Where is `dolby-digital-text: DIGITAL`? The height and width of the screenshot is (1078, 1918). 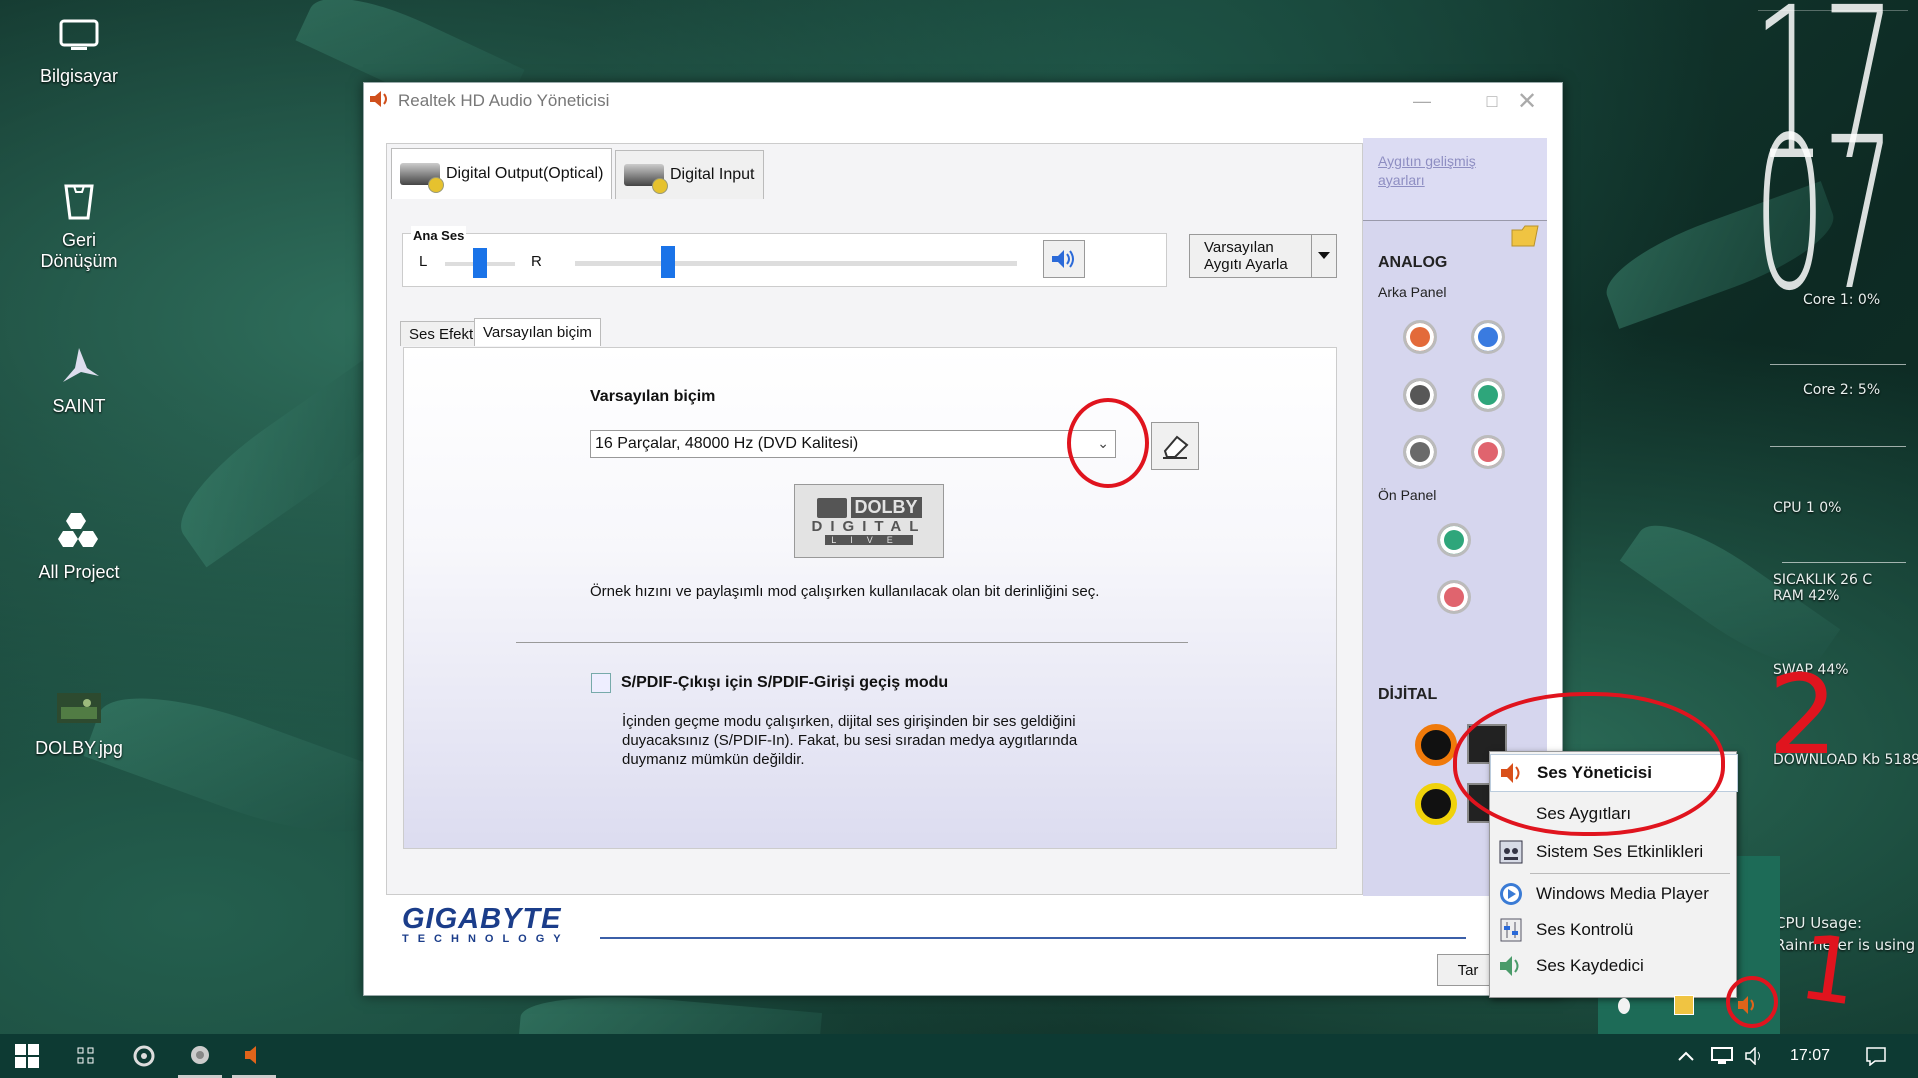
dolby-digital-text: DIGITAL is located at coordinates (869, 526).